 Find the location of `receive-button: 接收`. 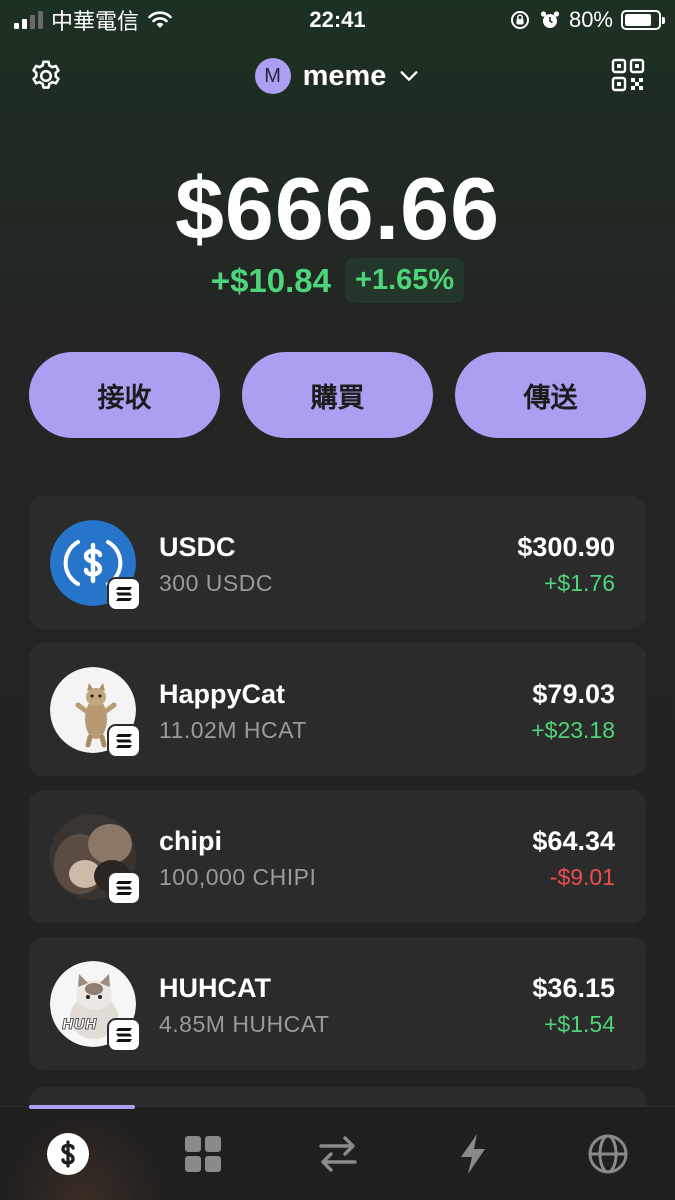

receive-button: 接收 is located at coordinates (124, 395).